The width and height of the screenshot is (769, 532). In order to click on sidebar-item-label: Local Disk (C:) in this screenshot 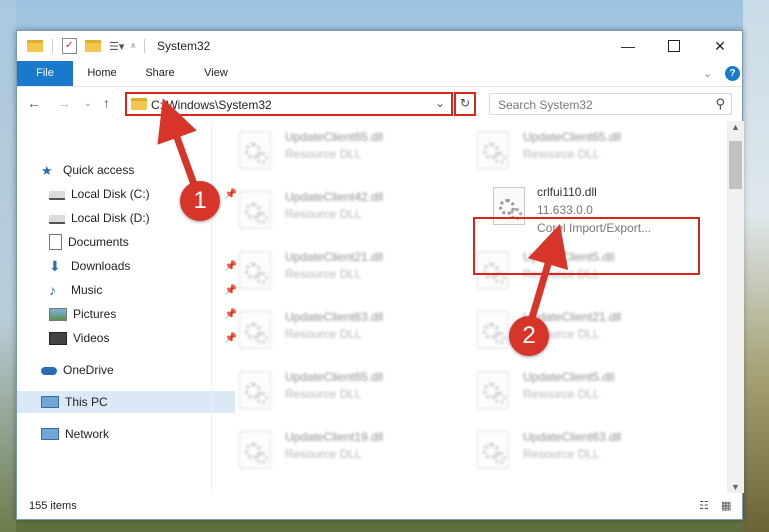, I will do `click(110, 194)`.